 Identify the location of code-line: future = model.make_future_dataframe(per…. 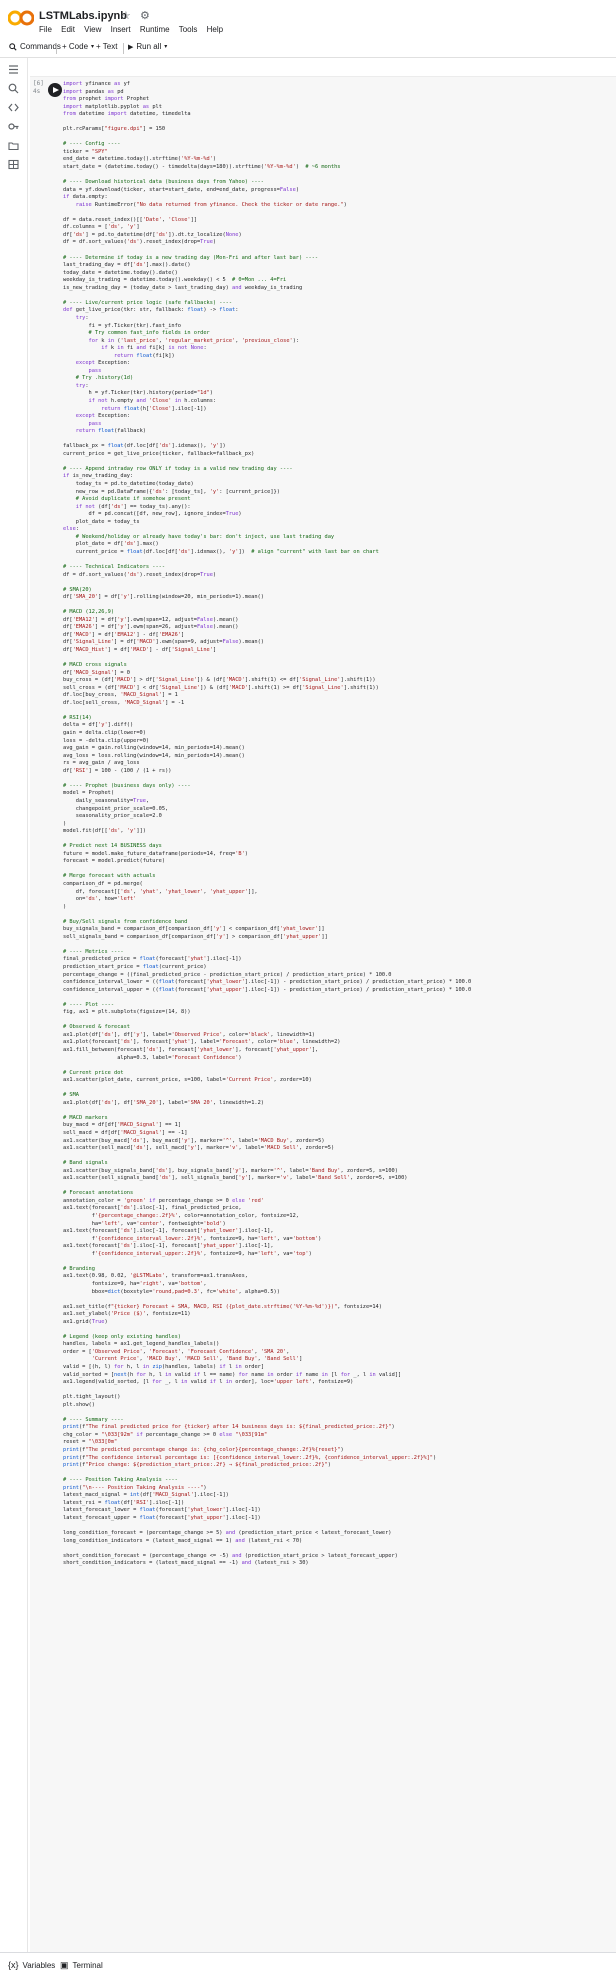
(339, 855).